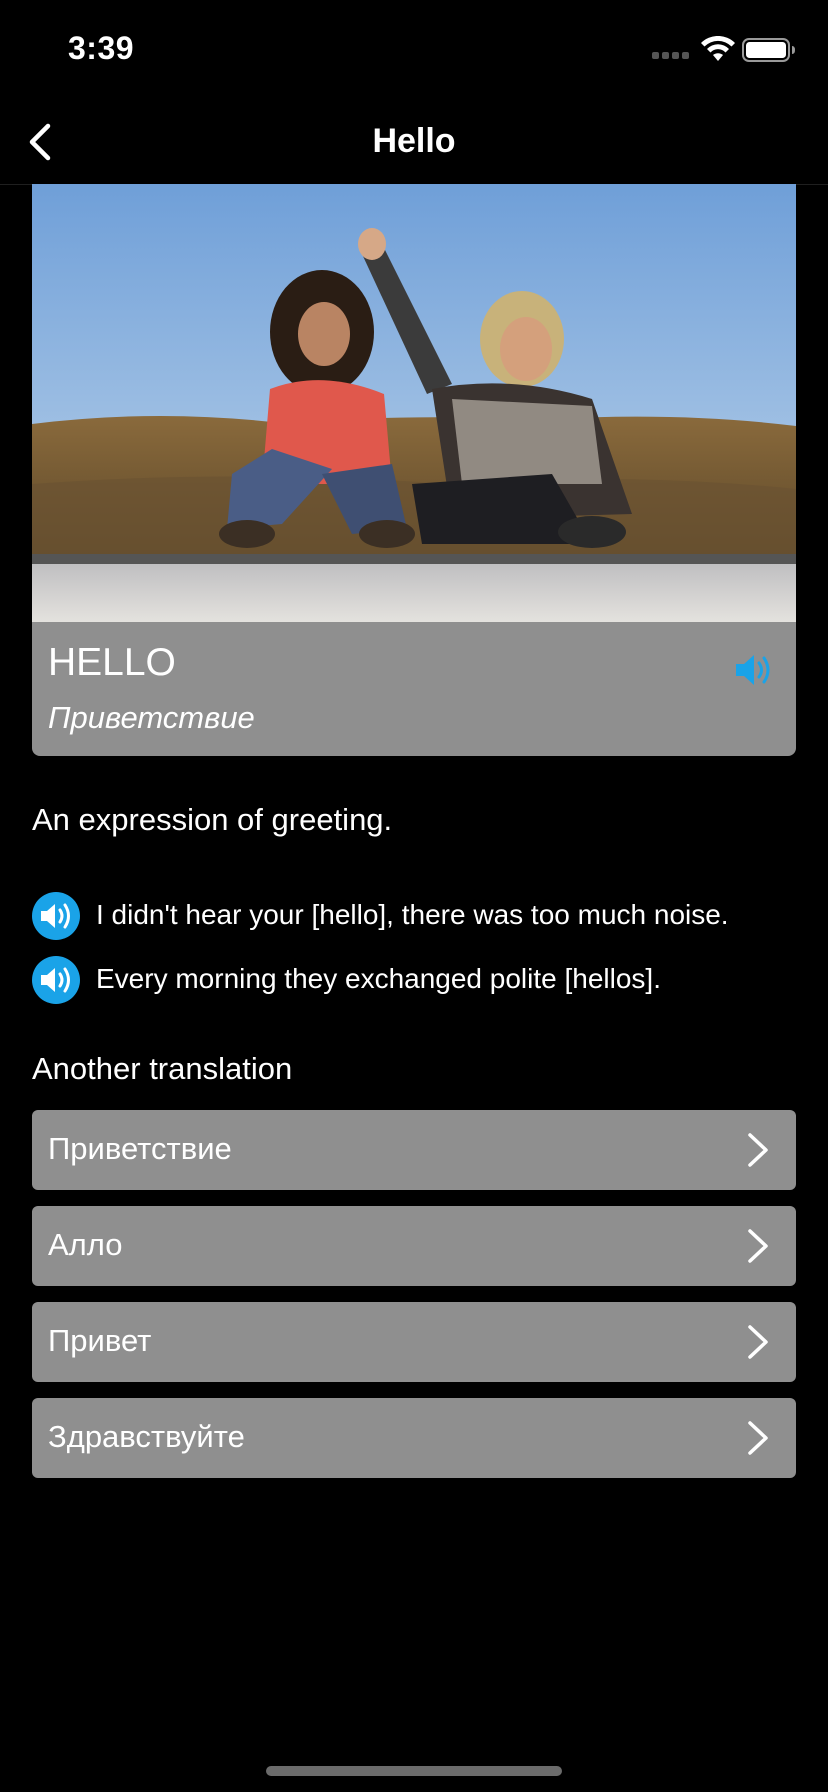 Image resolution: width=828 pixels, height=1792 pixels. Describe the element at coordinates (151, 717) in the screenshot. I see `word-translation: Приветствие` at that location.